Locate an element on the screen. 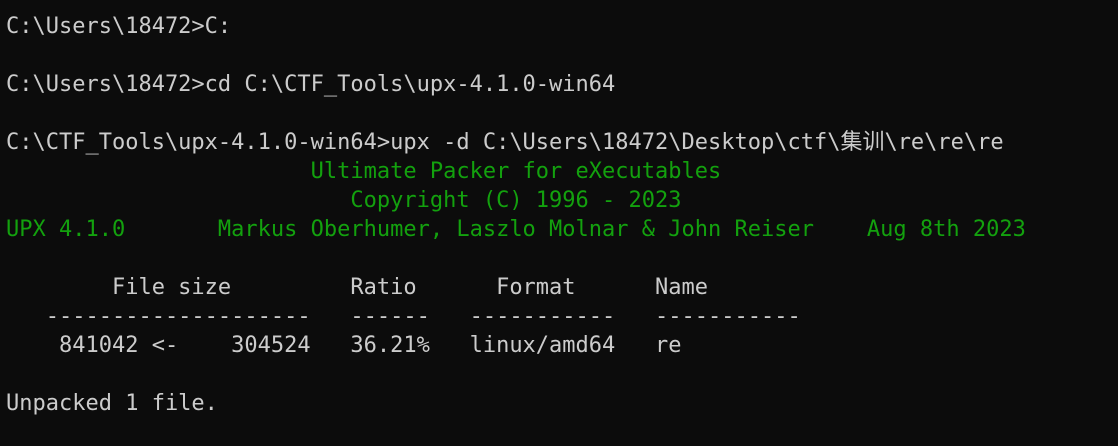 The height and width of the screenshot is (446, 1118). prompt-line-drive-switch: C:\Users\18472>C: is located at coordinates (119, 26).